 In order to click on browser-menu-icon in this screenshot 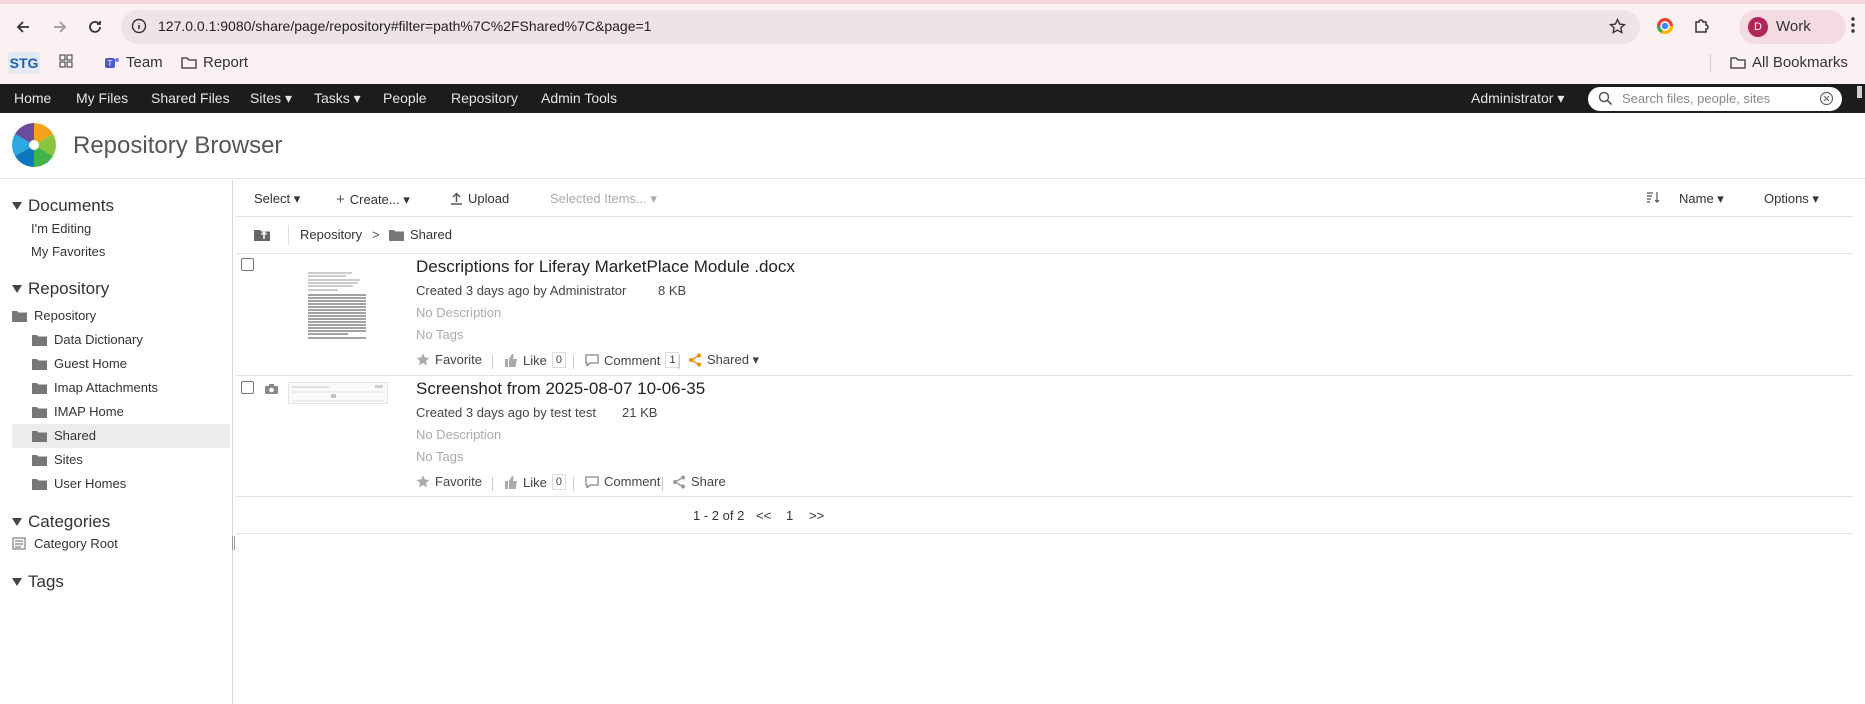, I will do `click(1853, 25)`.